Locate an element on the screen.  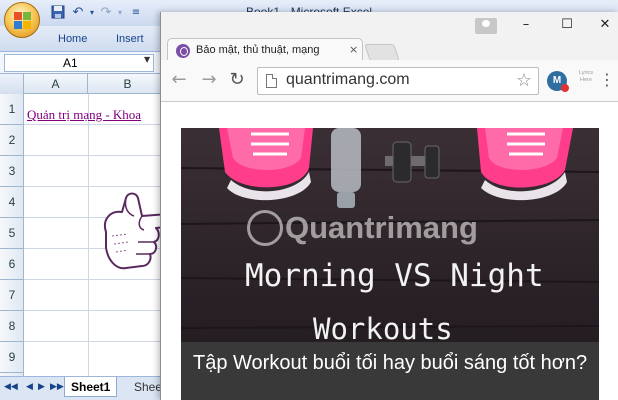
row-header-8: 8 is located at coordinates (12, 326).